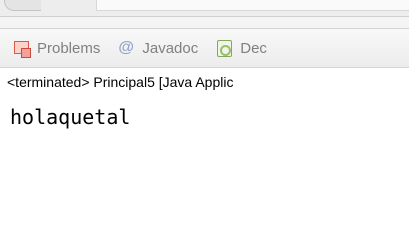  I want to click on top-toolbar-strip, so click(204, 8).